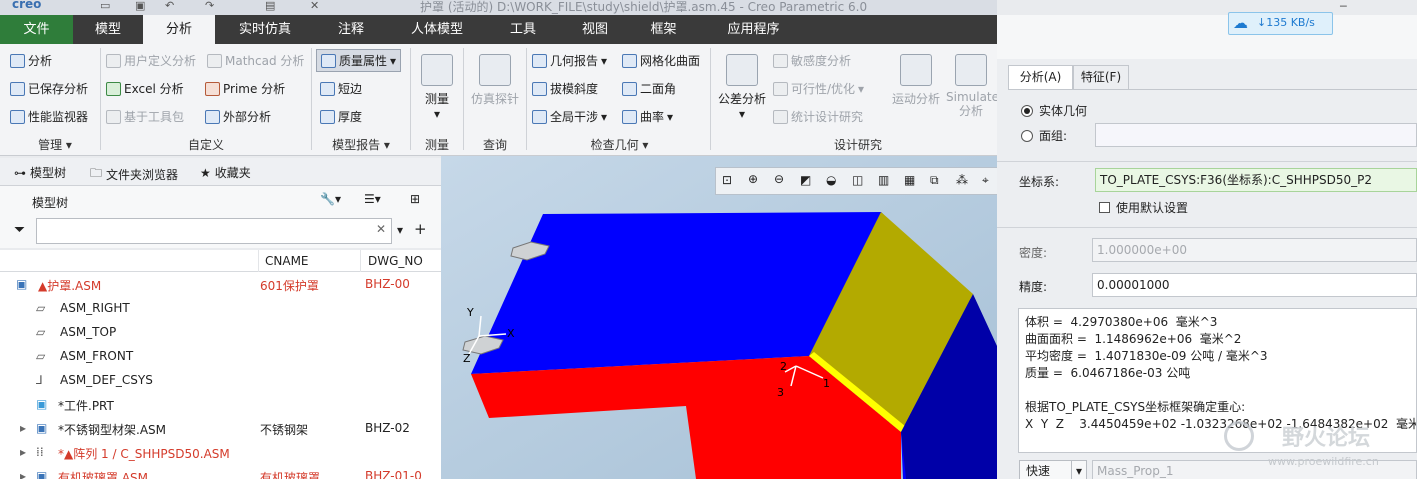  I want to click on minimize-icon: ─, so click(1343, 6).